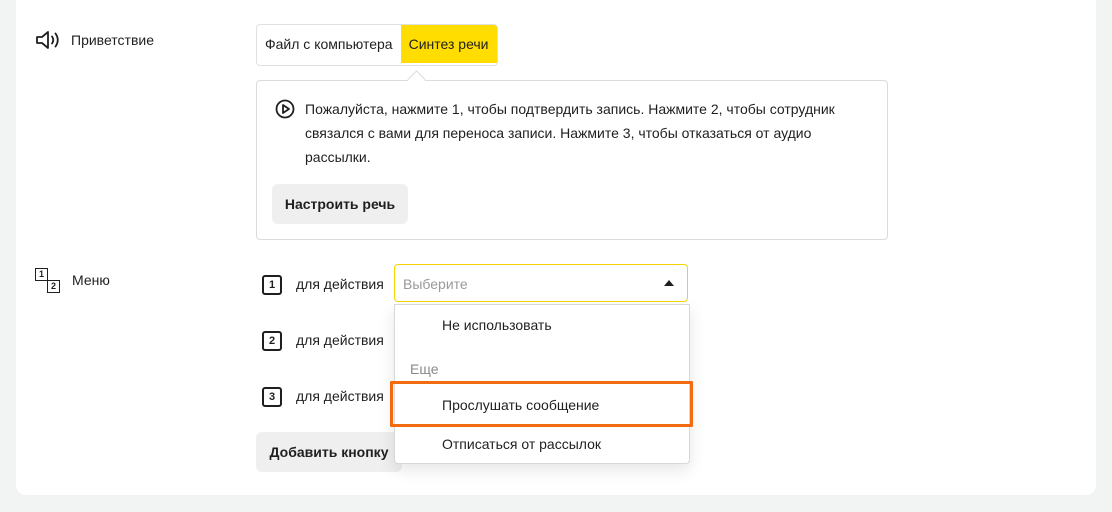  I want to click on add-button: Добавить кнопку, so click(329, 452).